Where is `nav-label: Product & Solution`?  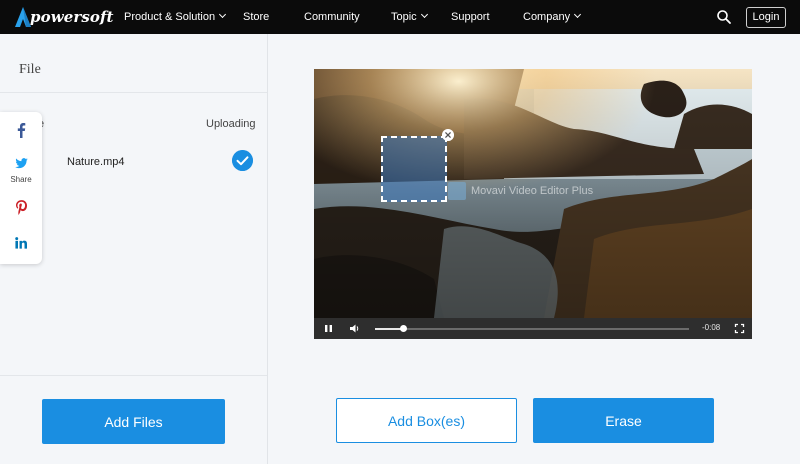
nav-label: Product & Solution is located at coordinates (170, 17).